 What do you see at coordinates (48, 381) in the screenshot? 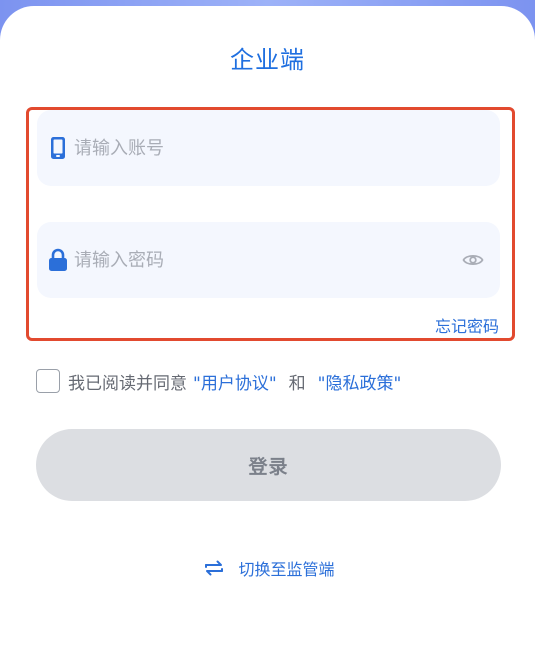
I see `agreement-checkbox` at bounding box center [48, 381].